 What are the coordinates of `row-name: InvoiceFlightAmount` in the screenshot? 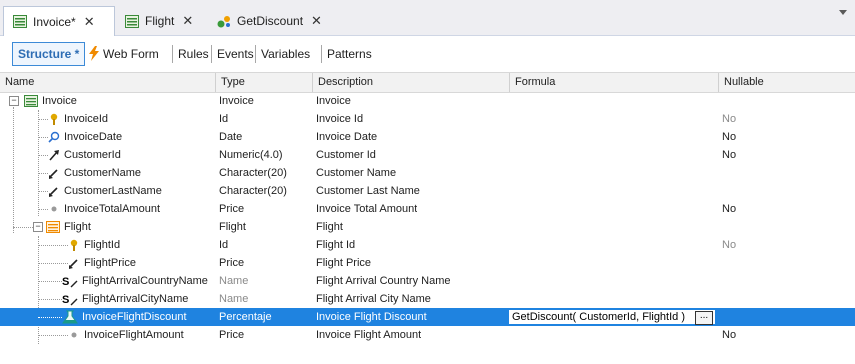 It's located at (134, 335).